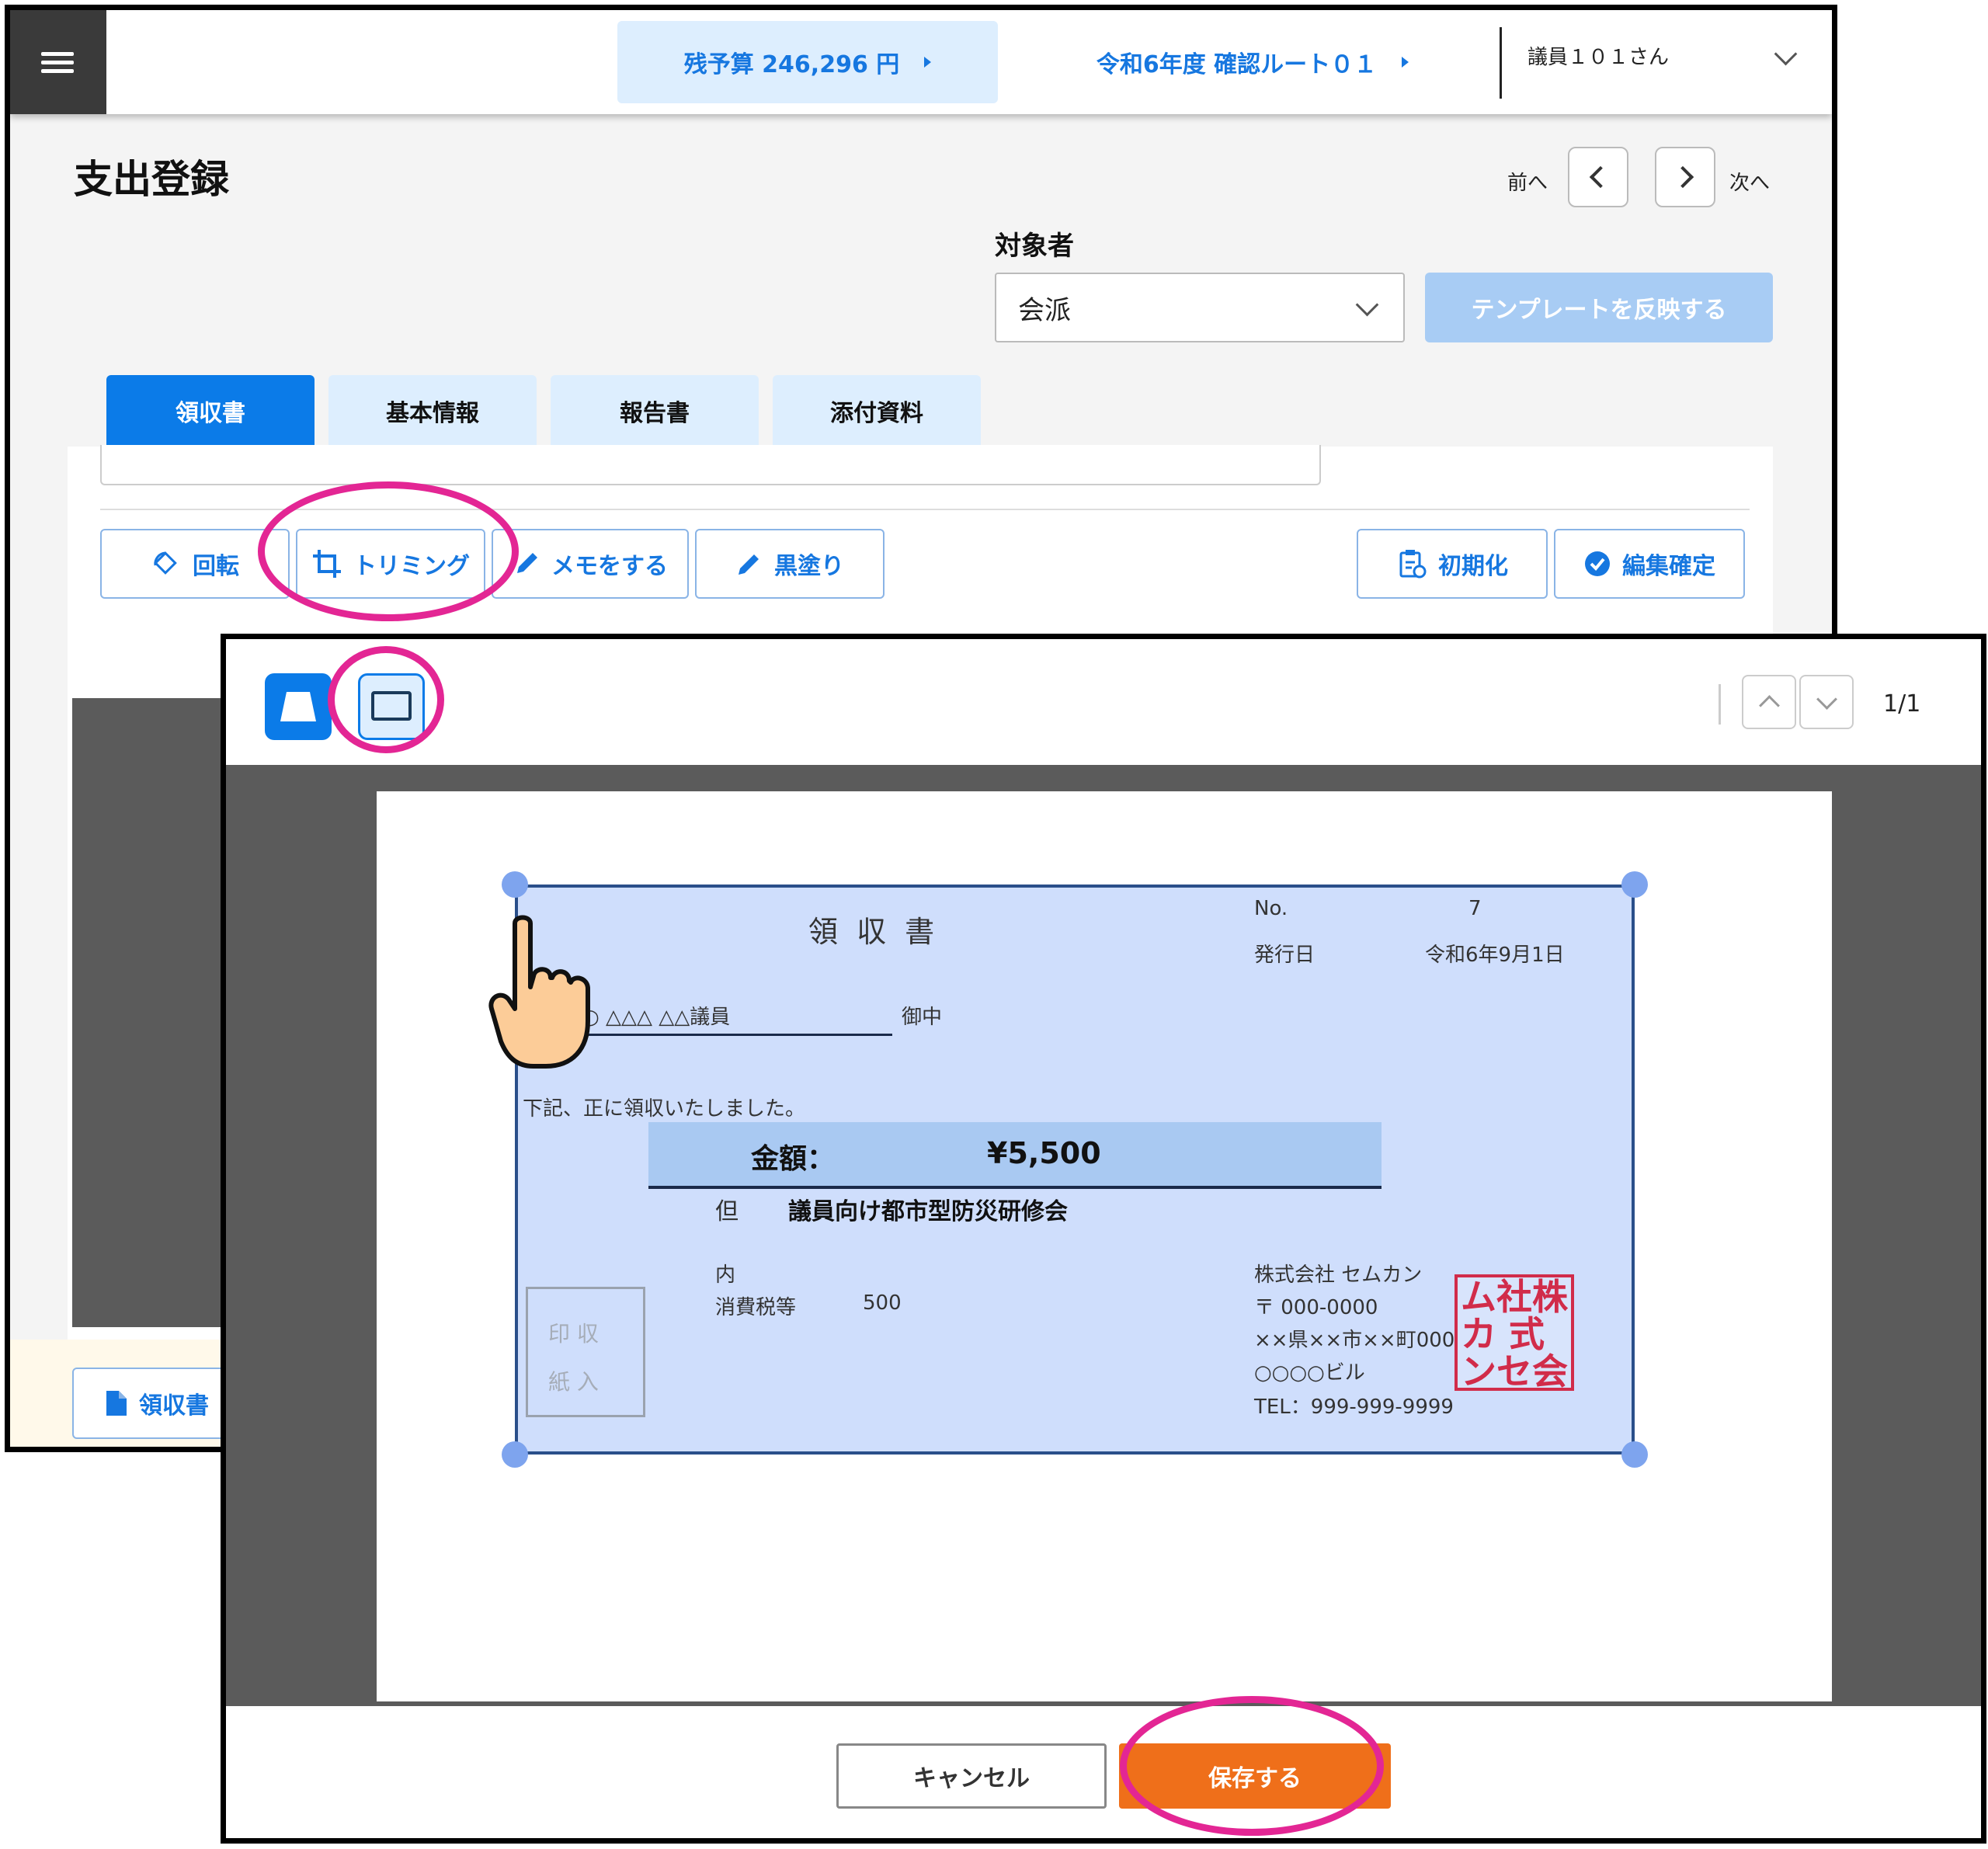 The image size is (1988, 1849). I want to click on confirm-edit-label: 編集確定, so click(1668, 566).